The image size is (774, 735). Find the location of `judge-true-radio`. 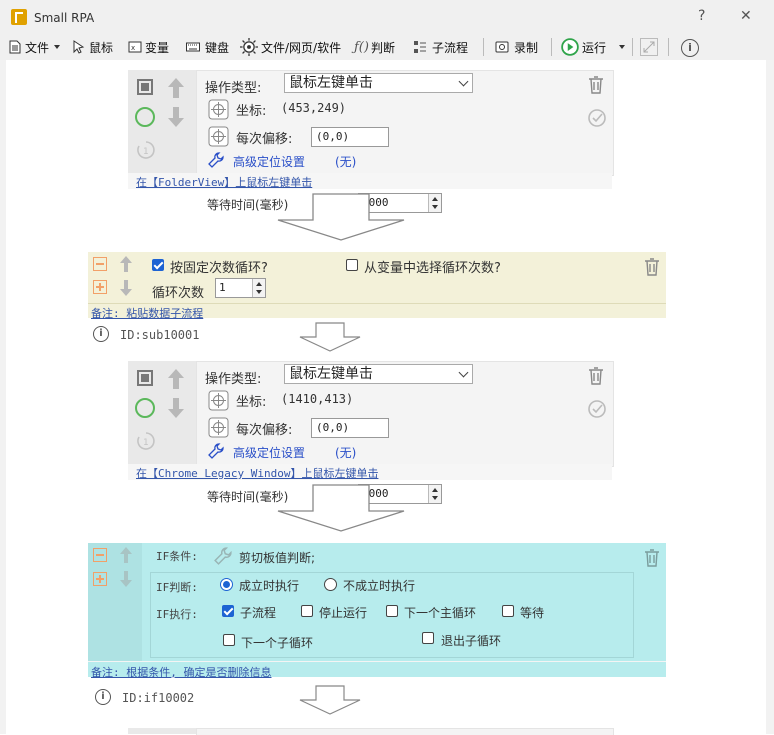

judge-true-radio is located at coordinates (226, 584).